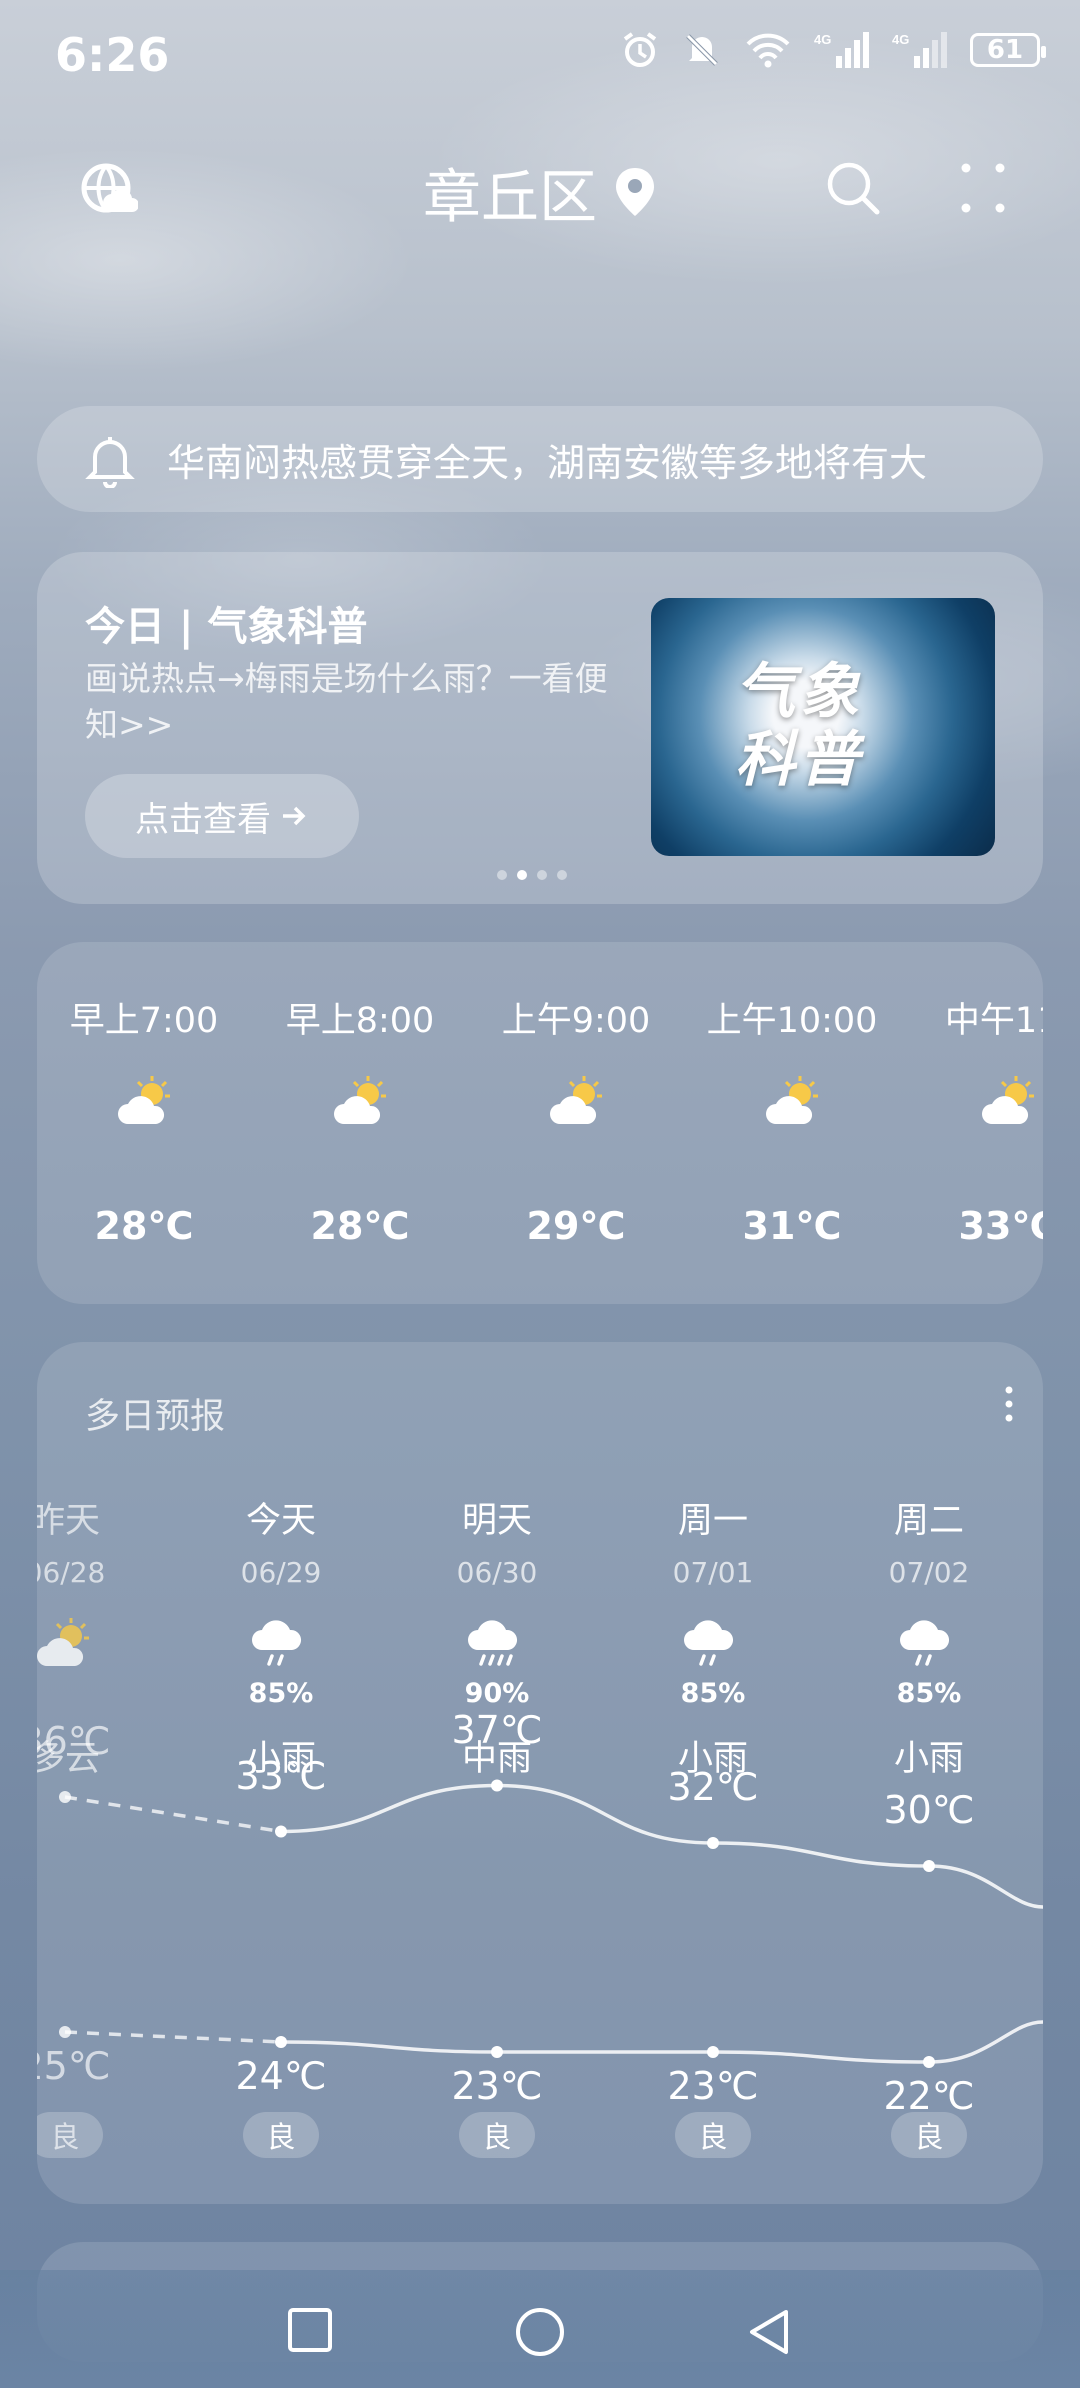  What do you see at coordinates (110, 462) in the screenshot?
I see `bell-icon` at bounding box center [110, 462].